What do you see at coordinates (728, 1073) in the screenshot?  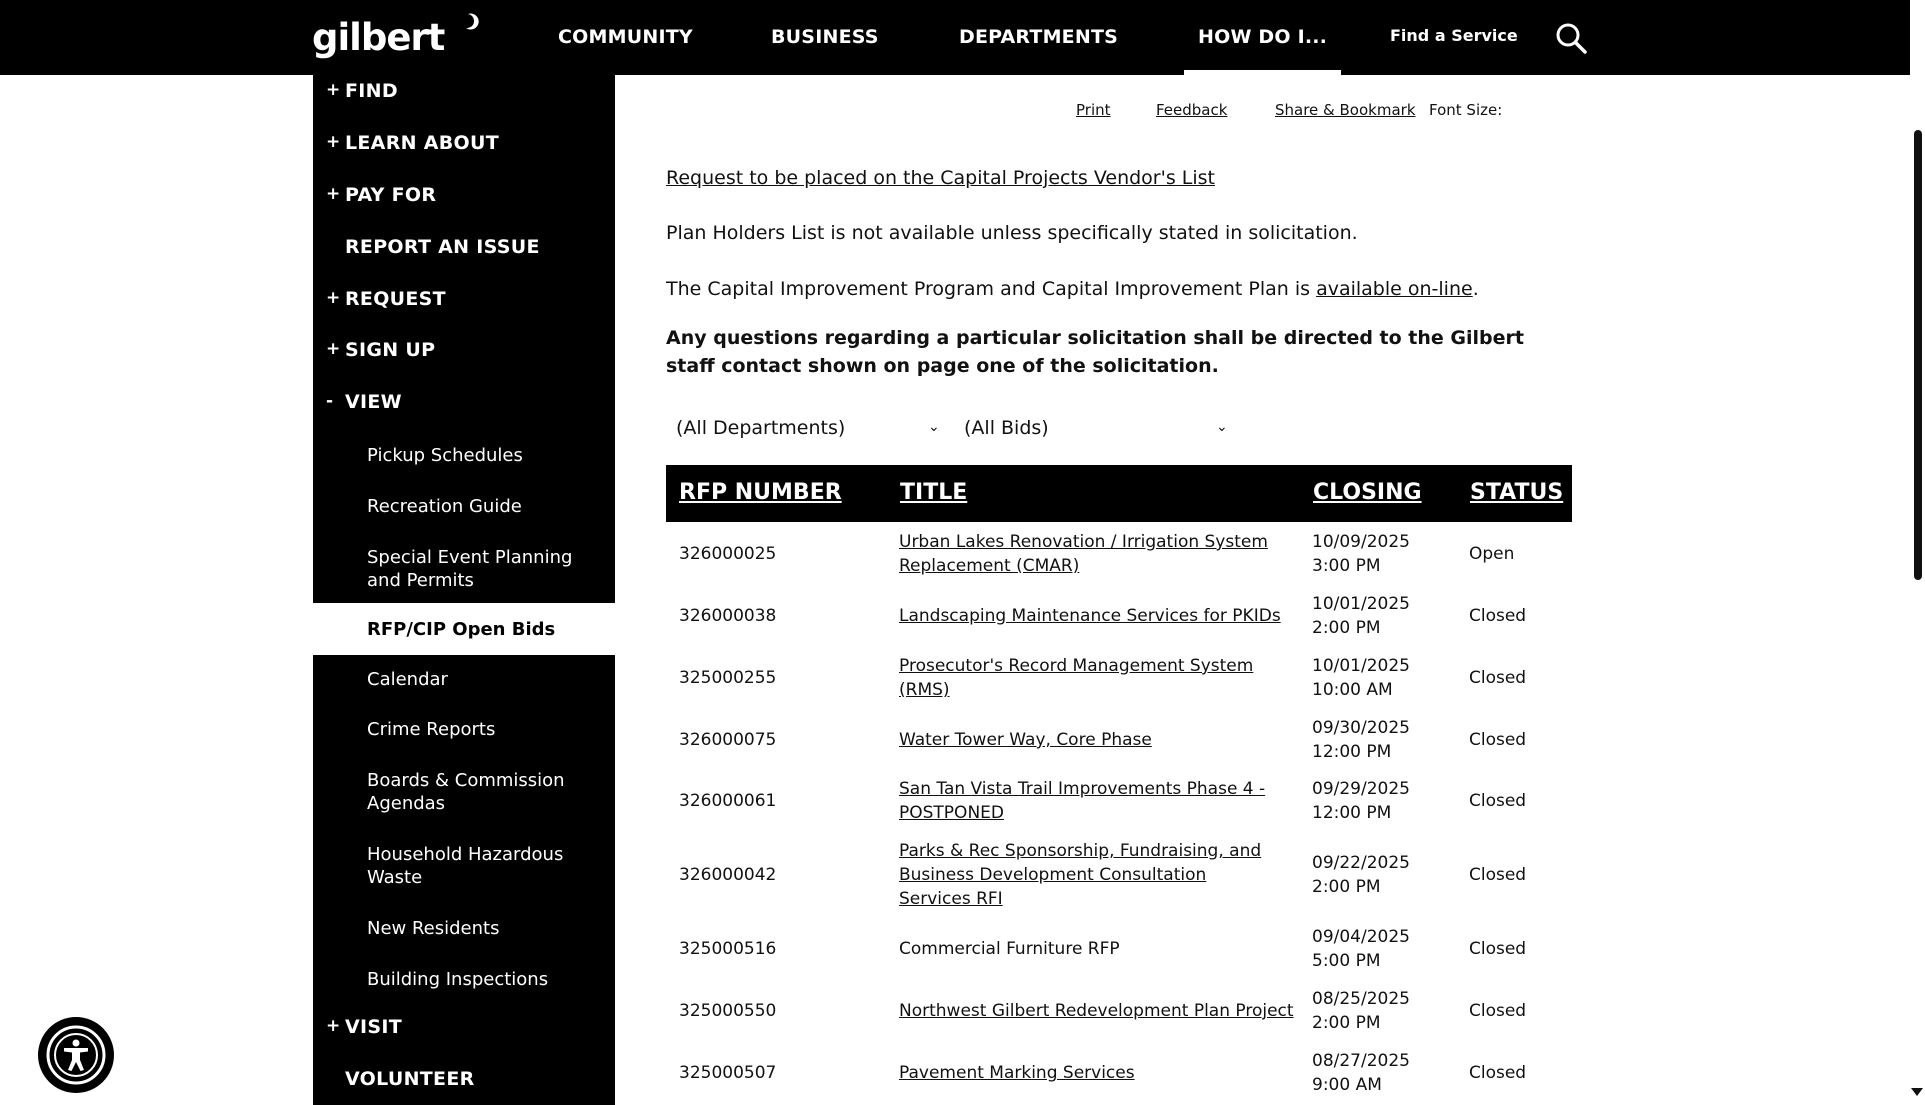 I see `rfp-number: 325000507` at bounding box center [728, 1073].